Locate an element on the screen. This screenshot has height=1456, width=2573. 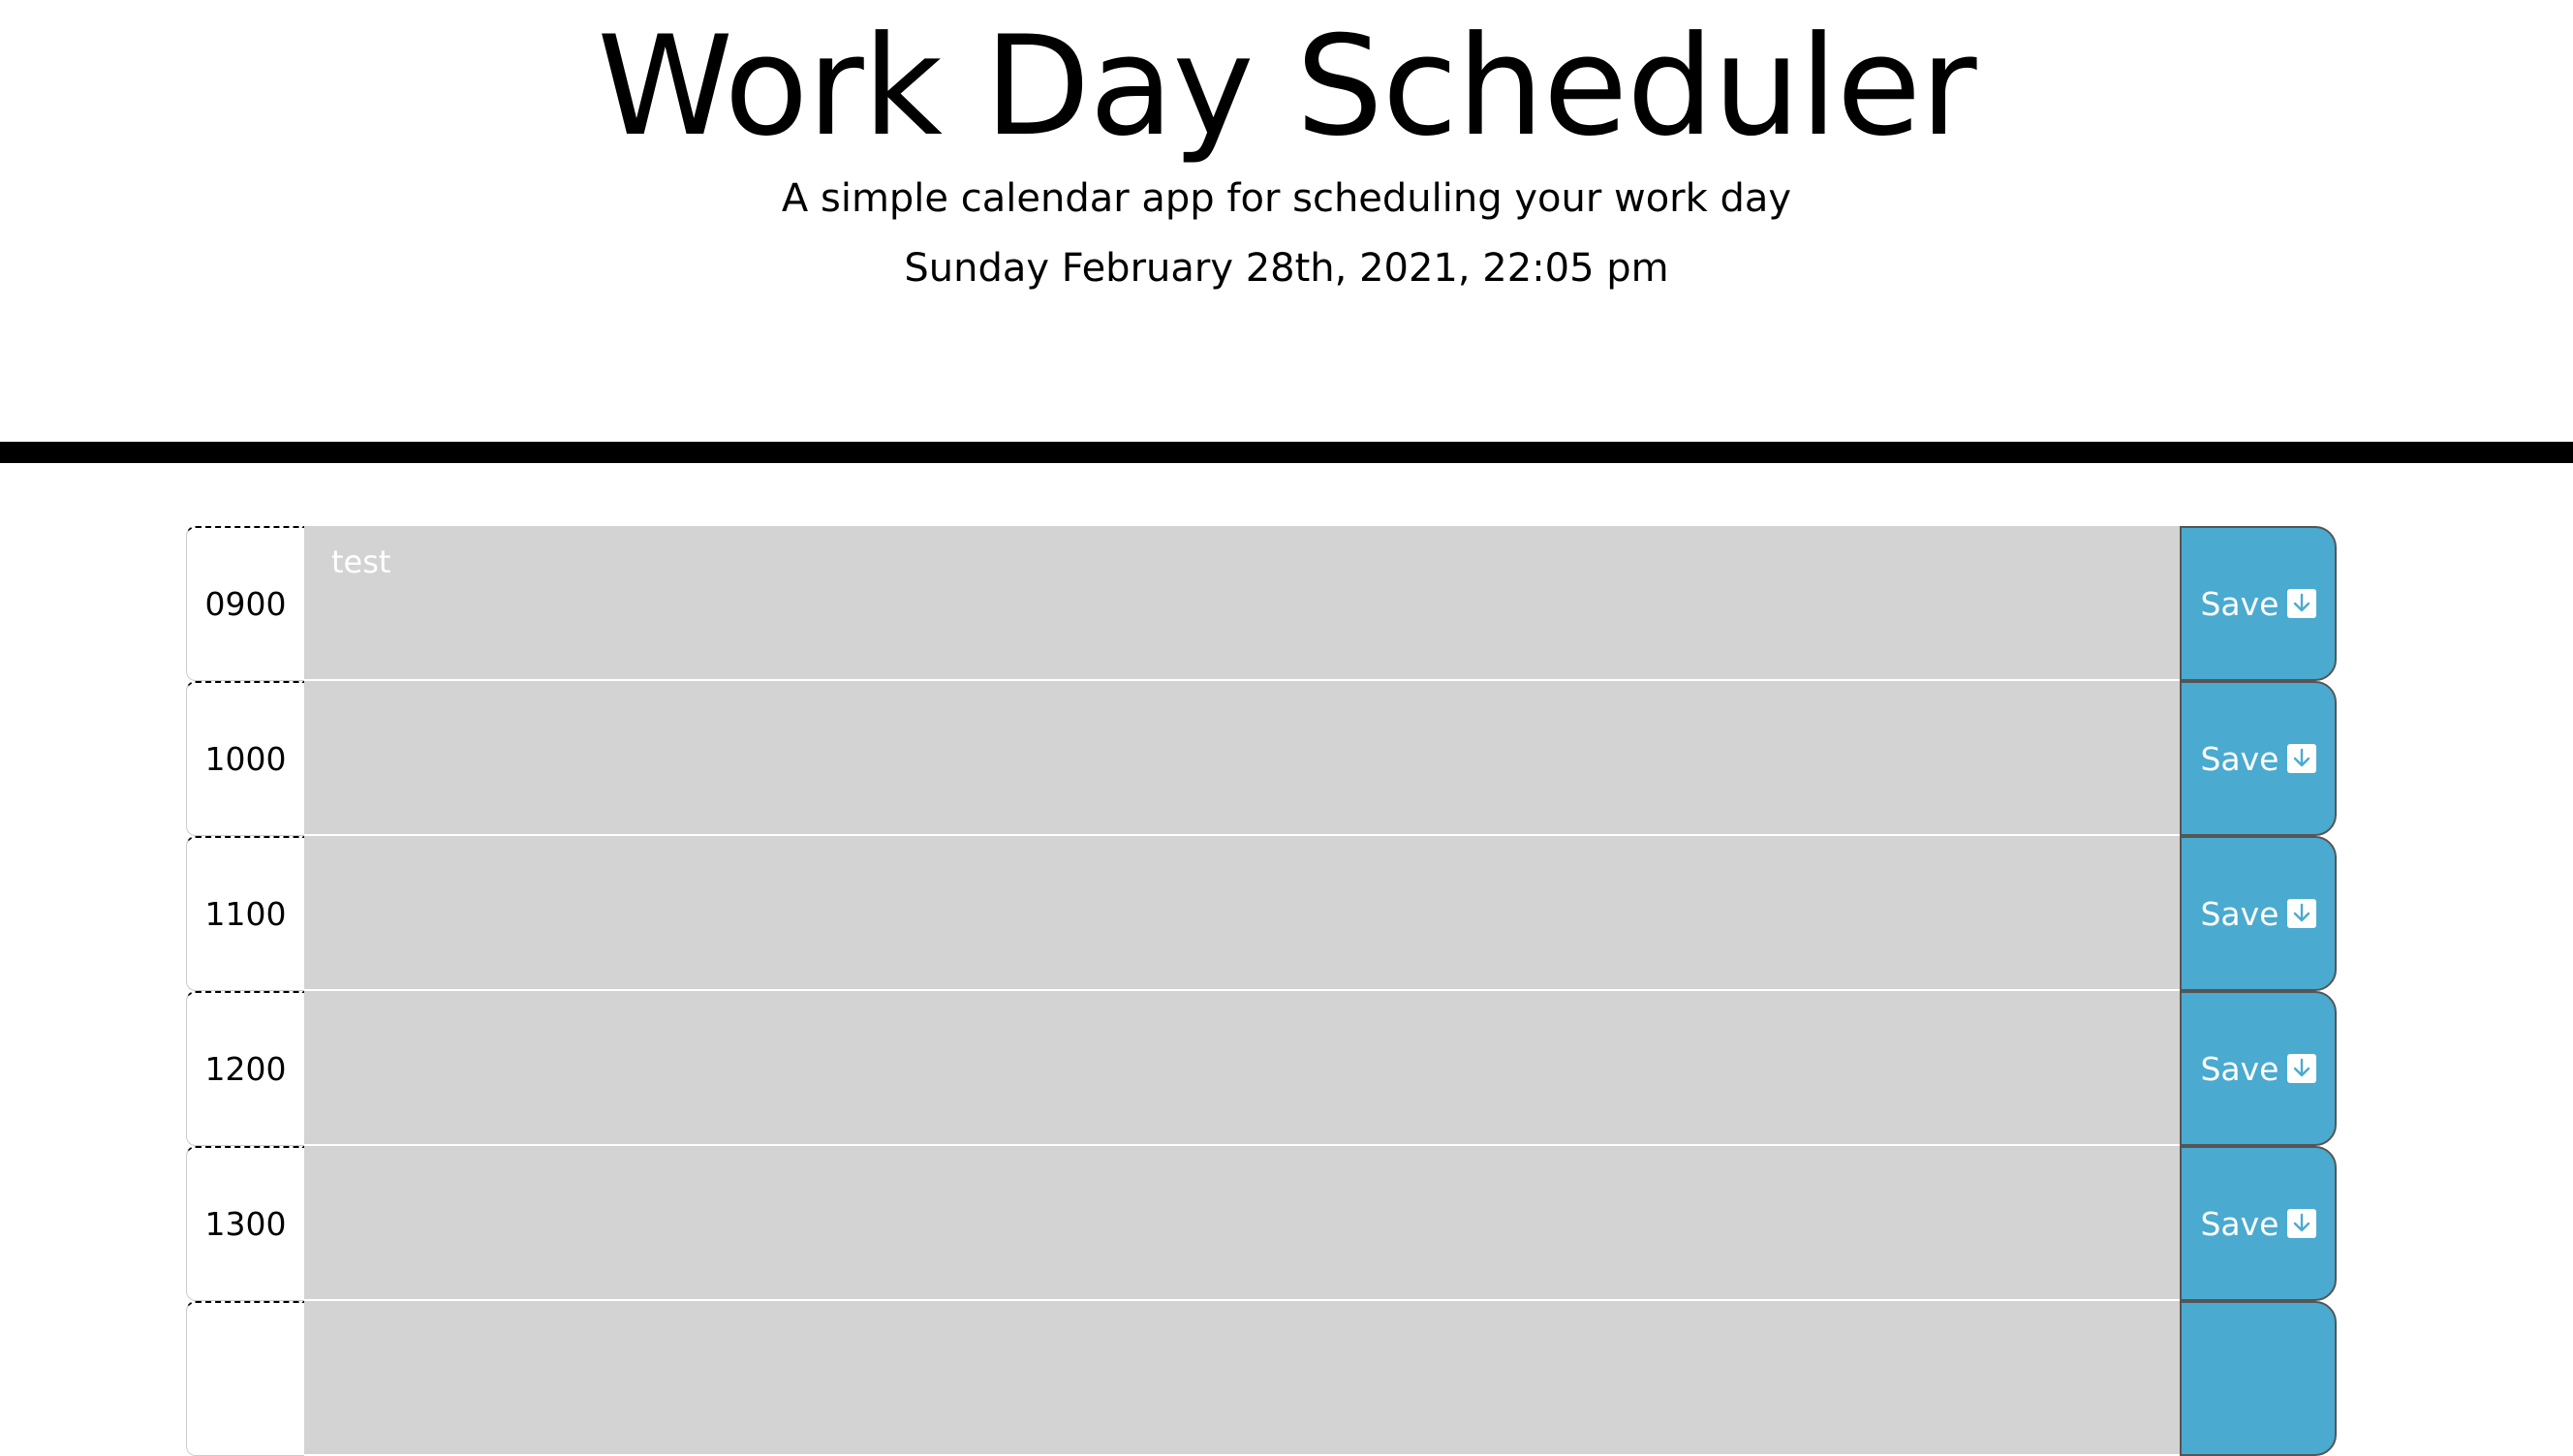
time-block: 1300 Save is located at coordinates (1261, 1223).